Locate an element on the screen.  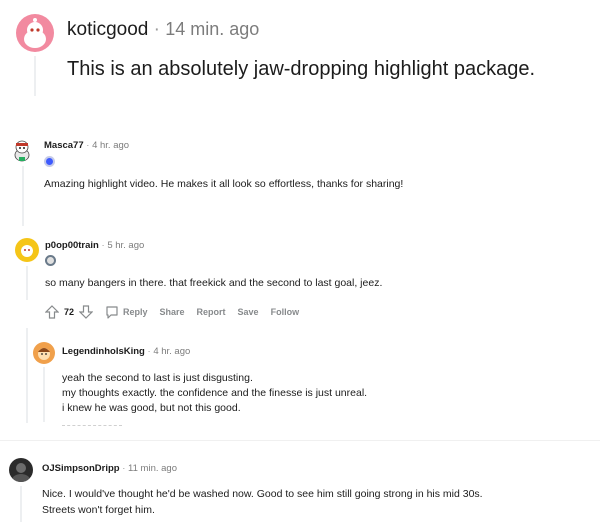
divider is located at coordinates (300, 440).